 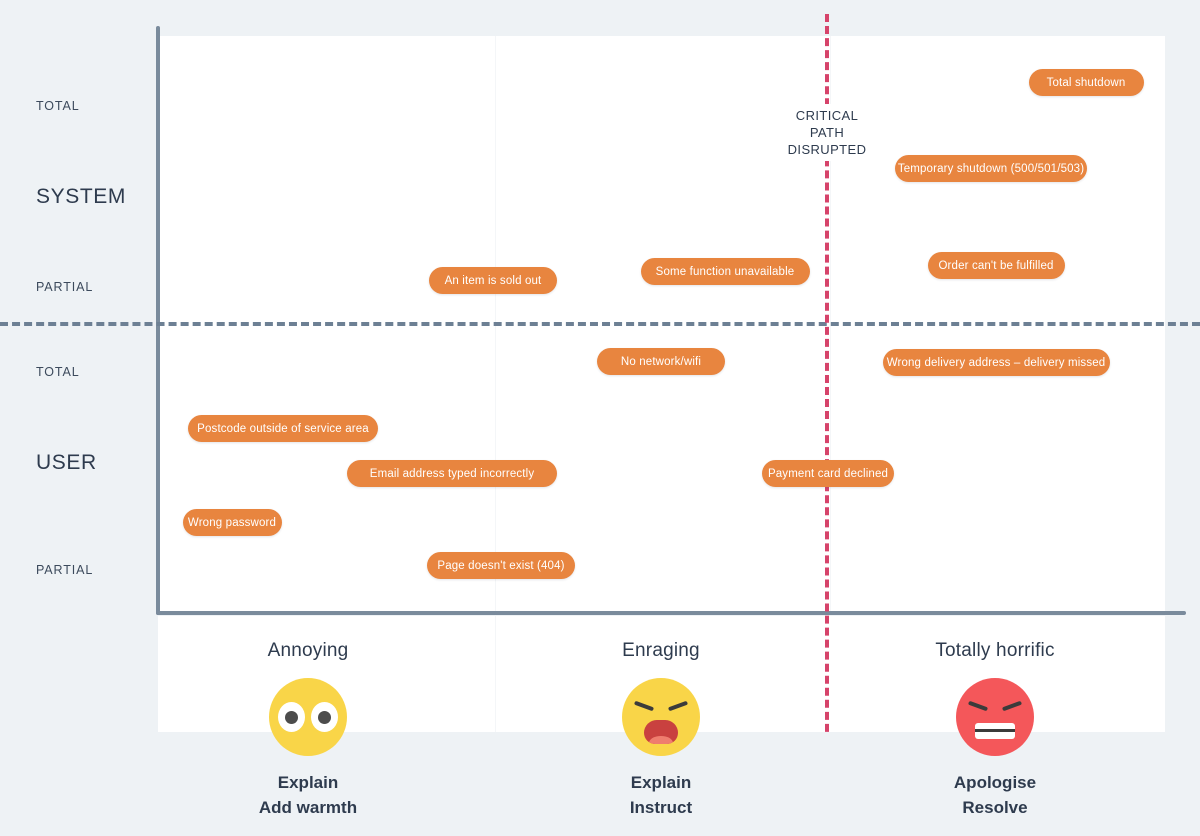 I want to click on impact-actions-enraging: Explain Instruct, so click(x=661, y=795).